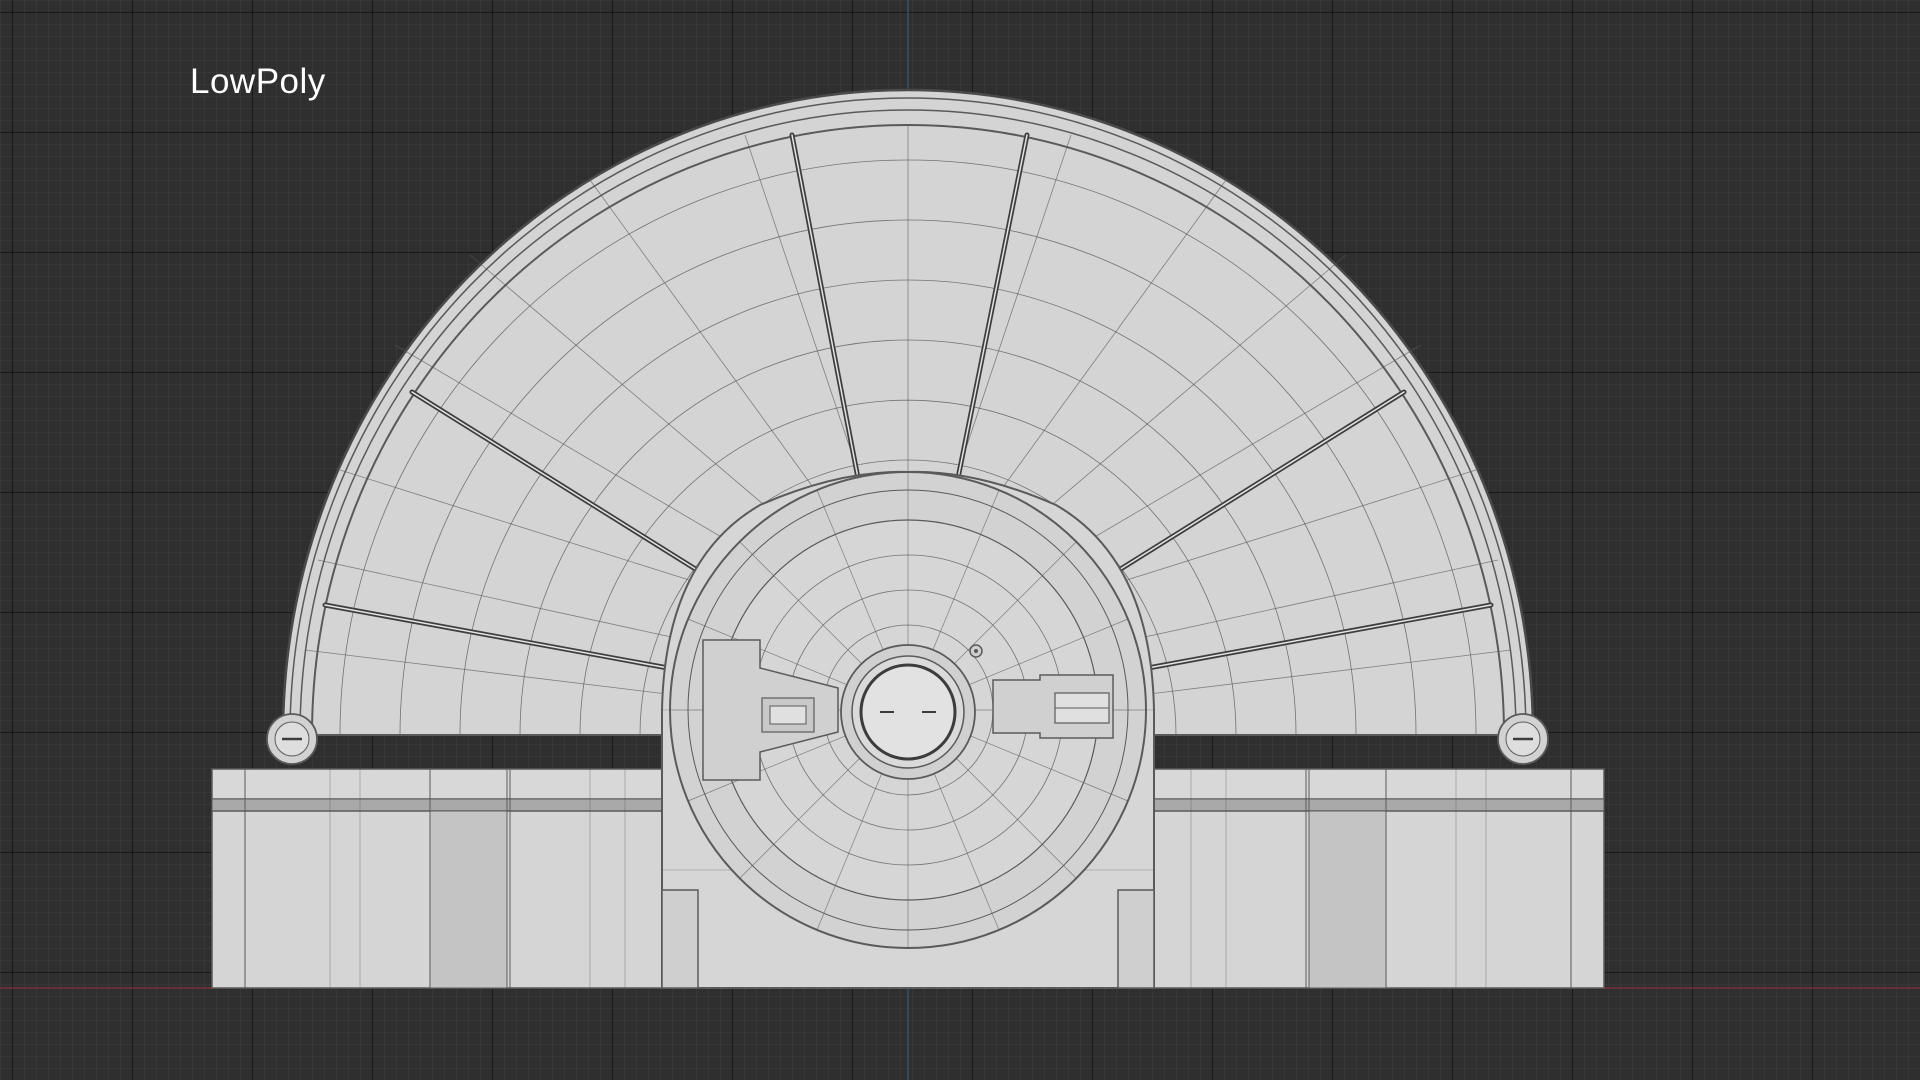  I want to click on hinge-screw-left, so click(292, 739).